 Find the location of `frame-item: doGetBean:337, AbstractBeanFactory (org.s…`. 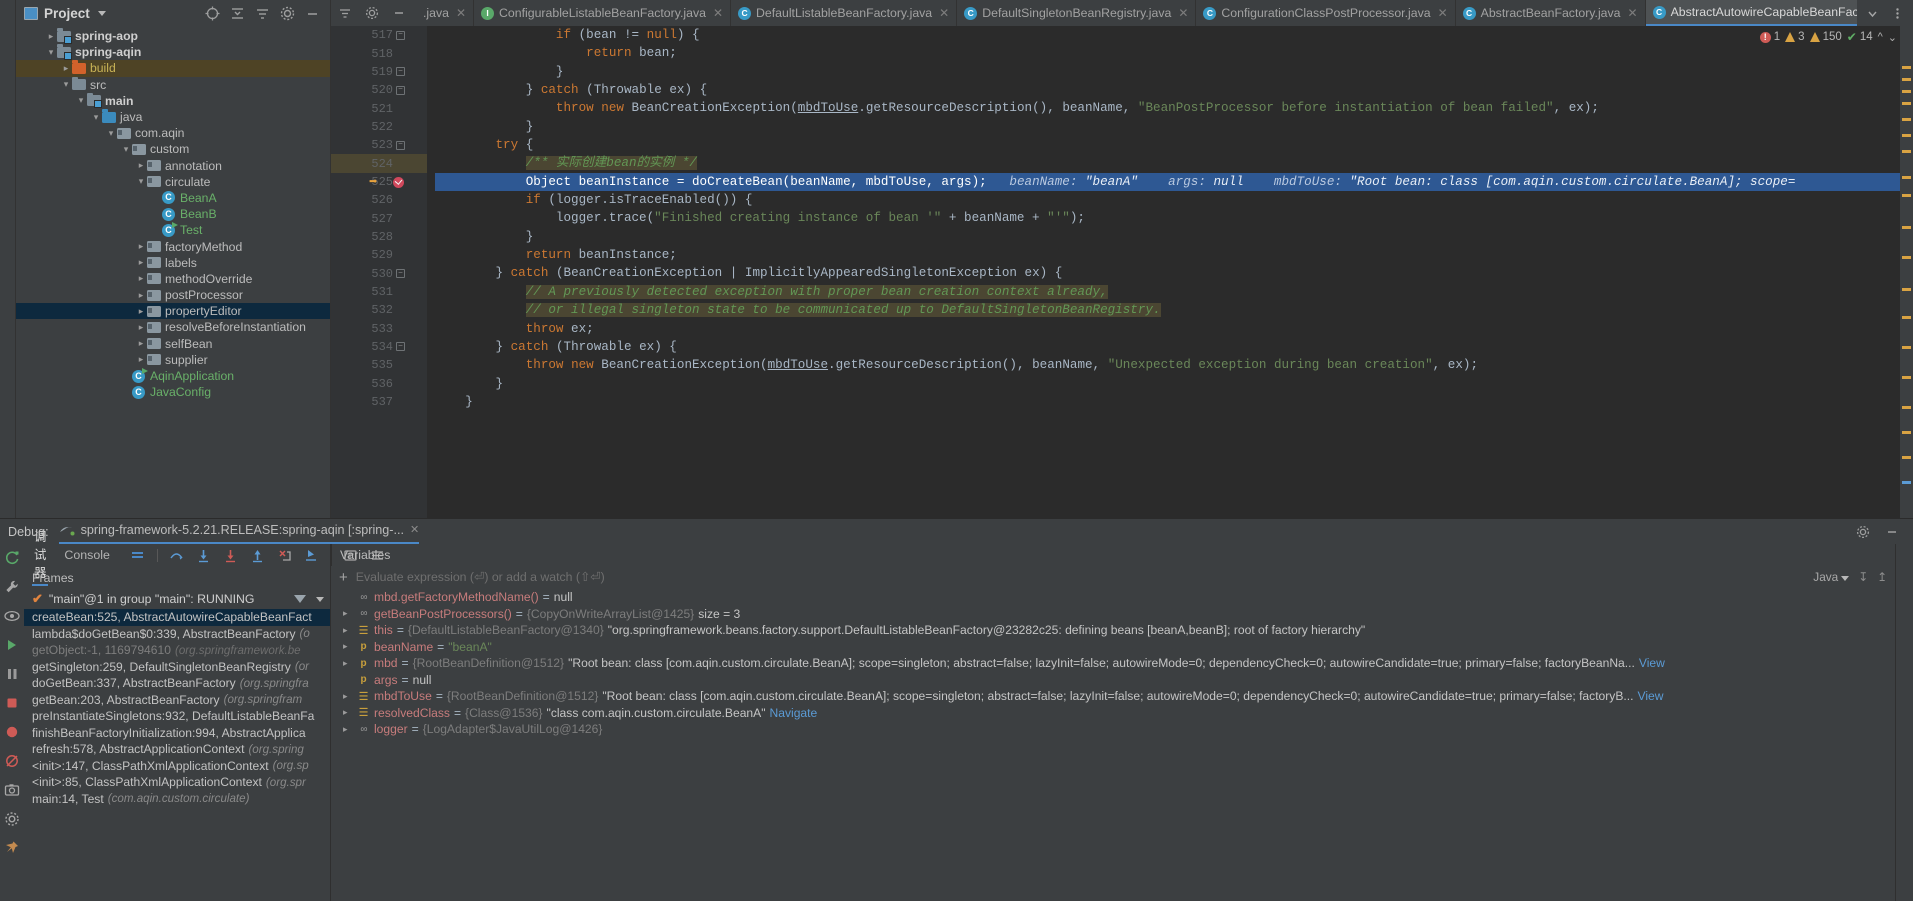

frame-item: doGetBean:337, AbstractBeanFactory (org.s… is located at coordinates (177, 683).